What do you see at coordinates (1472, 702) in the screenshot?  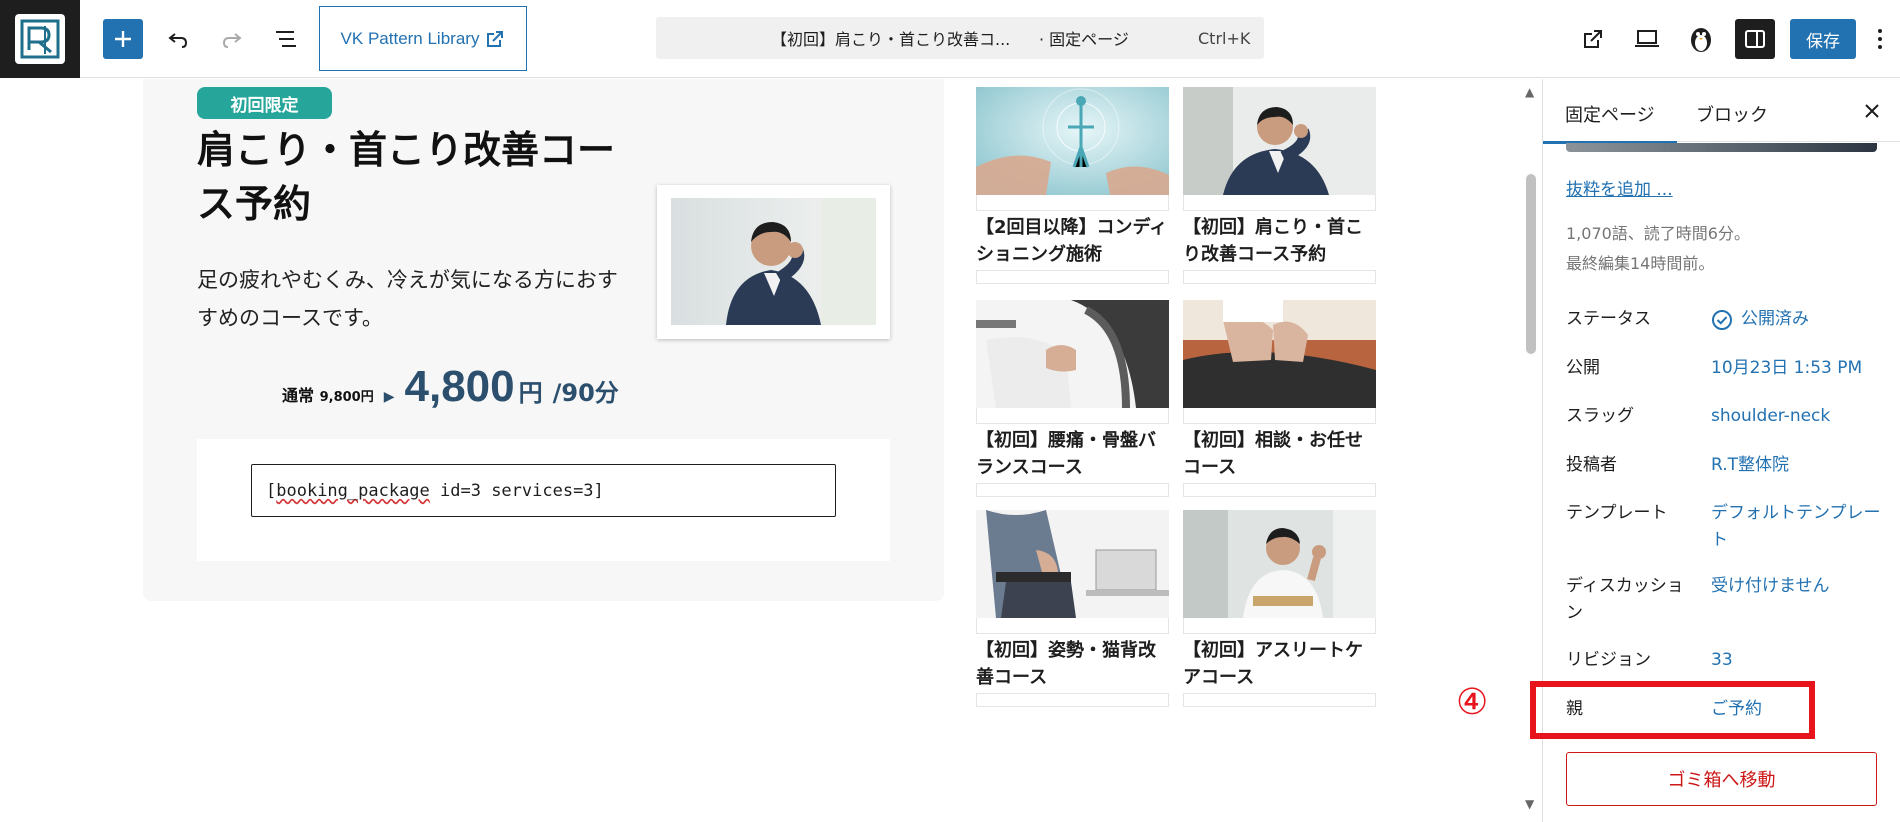 I see `step-callout-number: ④` at bounding box center [1472, 702].